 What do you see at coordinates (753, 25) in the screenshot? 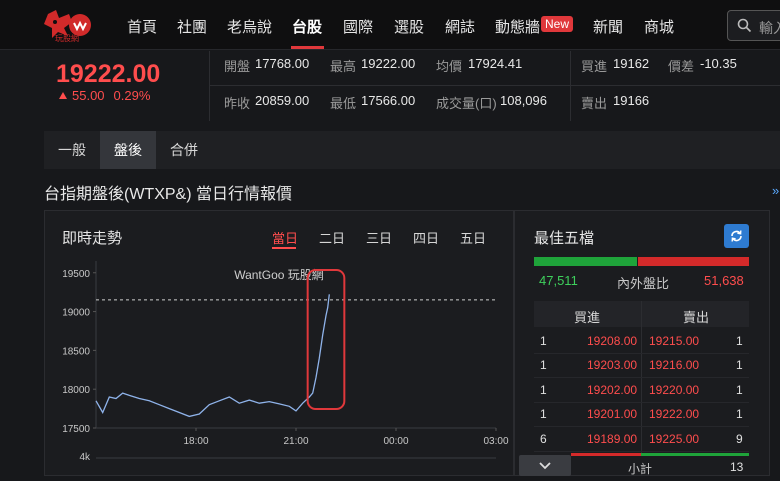
I see `search-box: 輸入` at bounding box center [753, 25].